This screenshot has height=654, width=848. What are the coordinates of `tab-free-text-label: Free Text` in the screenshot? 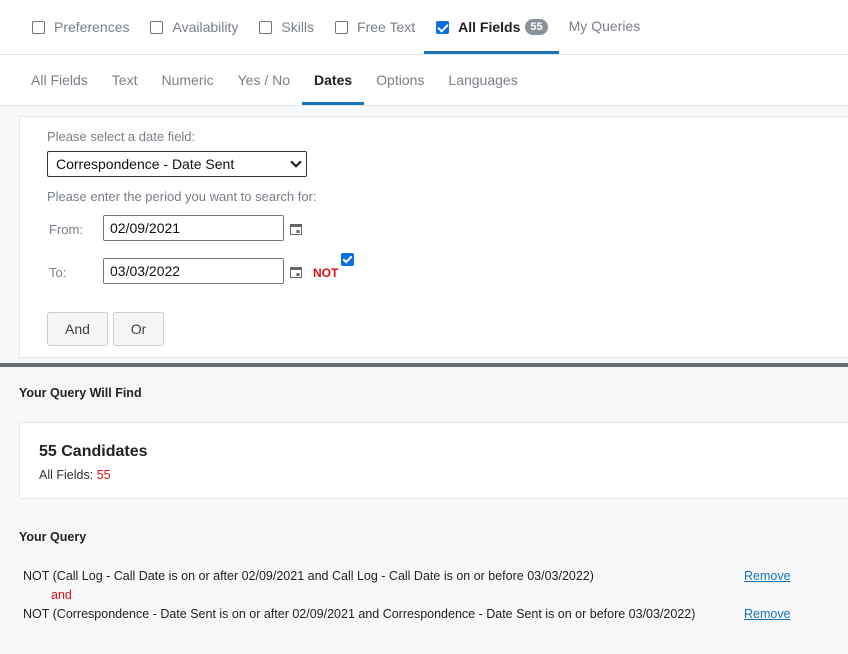 It's located at (386, 27).